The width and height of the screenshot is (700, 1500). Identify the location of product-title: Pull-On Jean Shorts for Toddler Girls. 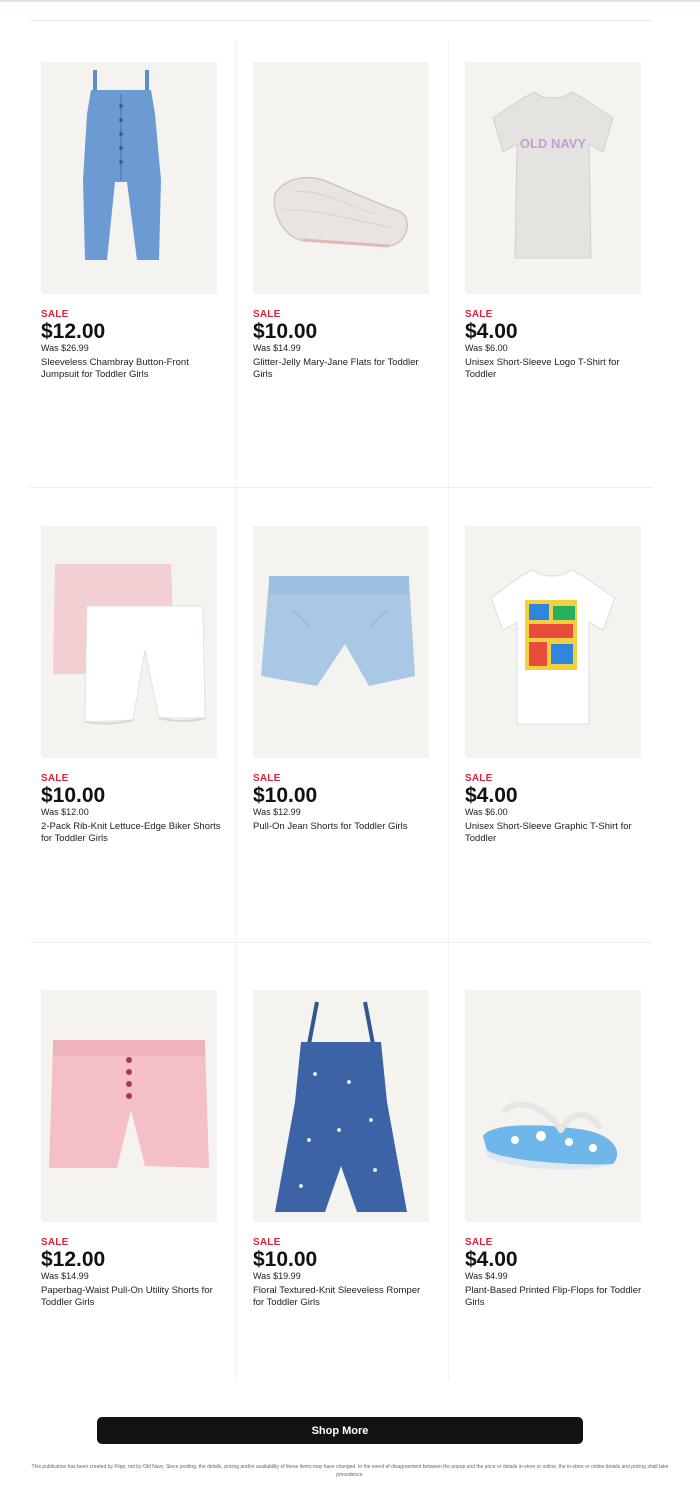
(343, 827).